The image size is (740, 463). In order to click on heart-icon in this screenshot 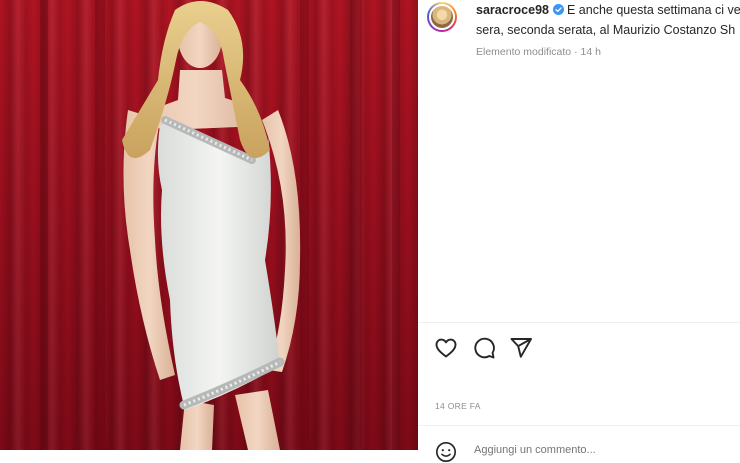, I will do `click(446, 348)`.